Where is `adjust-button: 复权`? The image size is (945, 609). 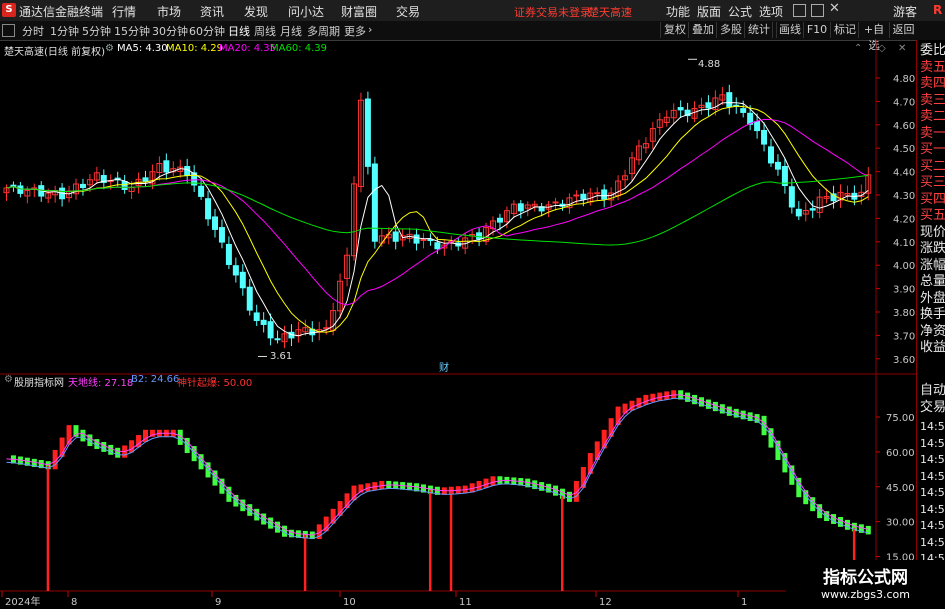
adjust-button: 复权 is located at coordinates (674, 30).